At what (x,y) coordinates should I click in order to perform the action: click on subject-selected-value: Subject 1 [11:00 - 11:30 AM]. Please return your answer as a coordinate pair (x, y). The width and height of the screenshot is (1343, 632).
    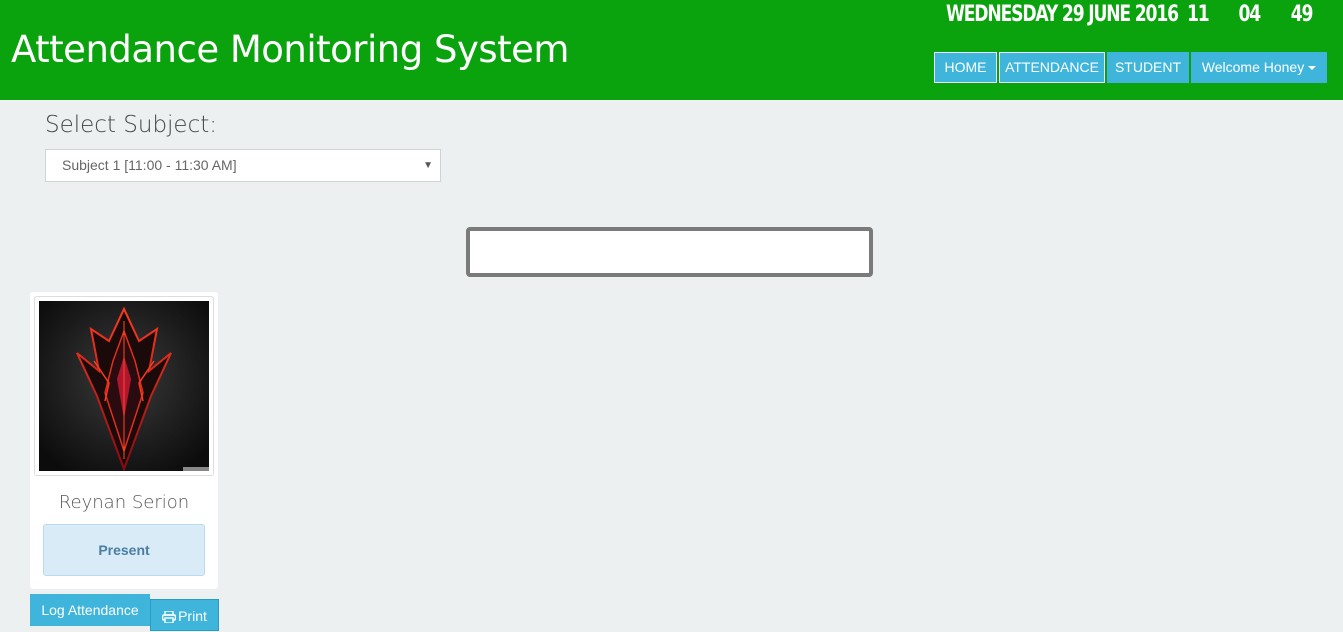
    Looking at the image, I should click on (149, 165).